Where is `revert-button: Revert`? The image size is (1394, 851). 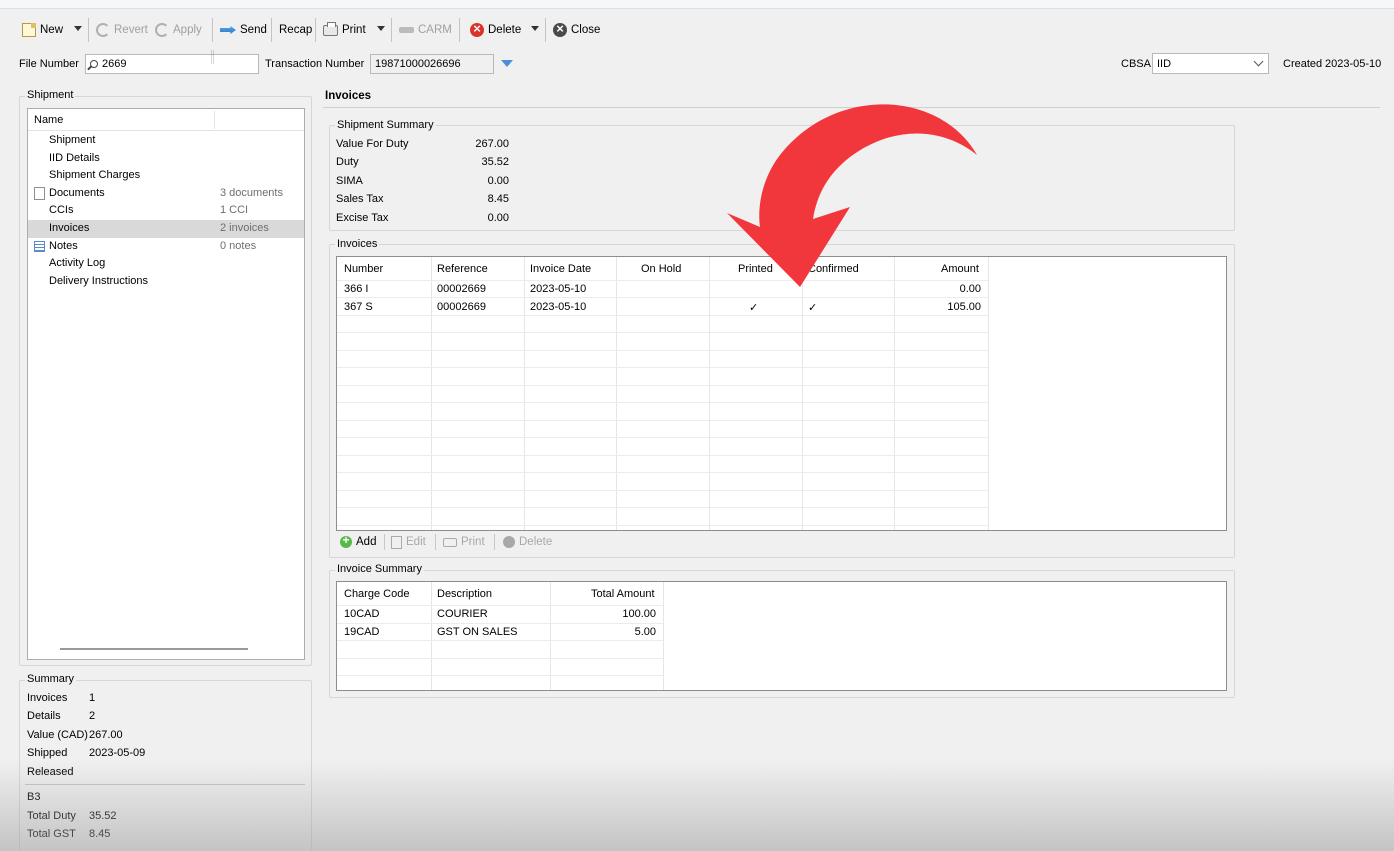
revert-button: Revert is located at coordinates (122, 30).